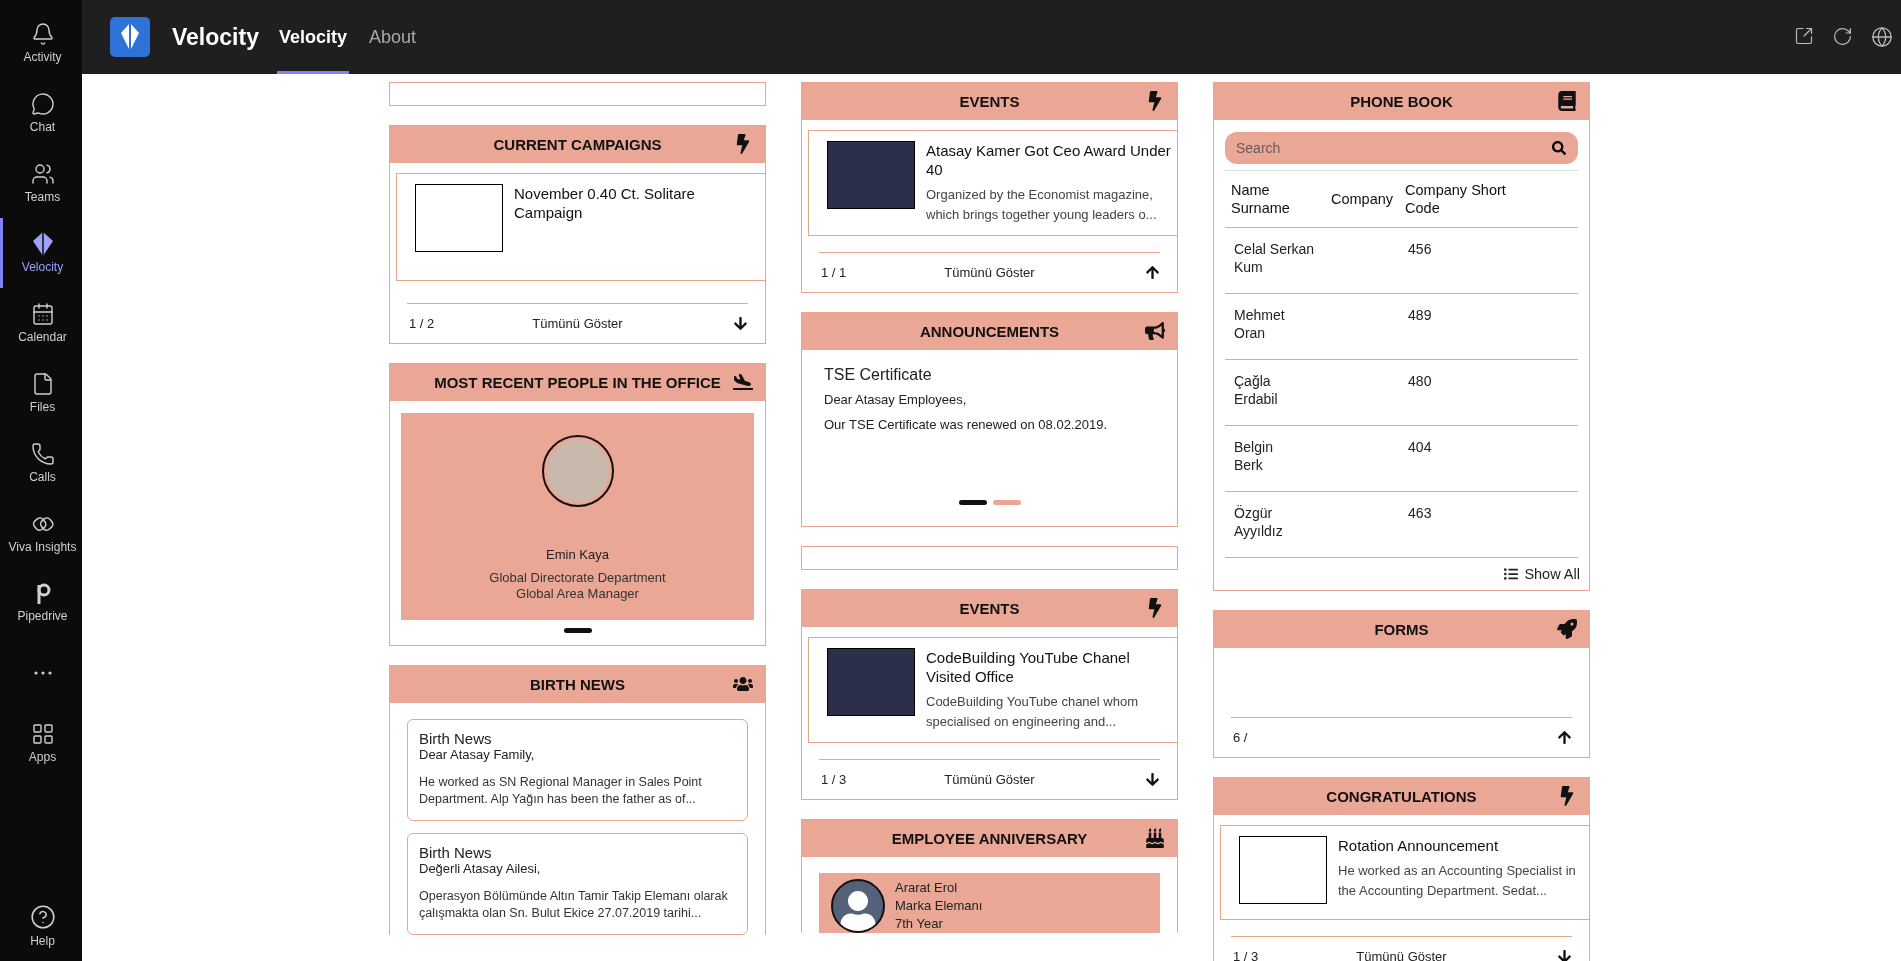 The image size is (1901, 961). I want to click on sidebar-item: Pipedrive, so click(41, 603).